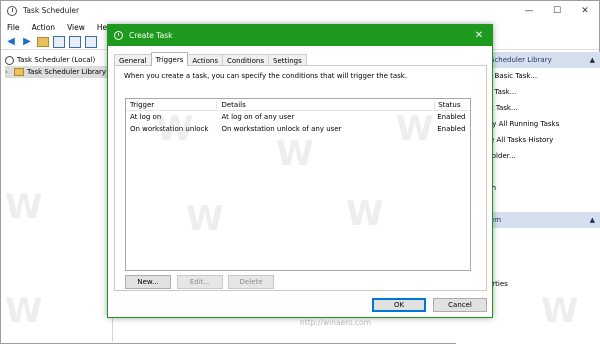 This screenshot has height=344, width=600. Describe the element at coordinates (335, 322) in the screenshot. I see `watermark-url: http://winaero.com` at that location.